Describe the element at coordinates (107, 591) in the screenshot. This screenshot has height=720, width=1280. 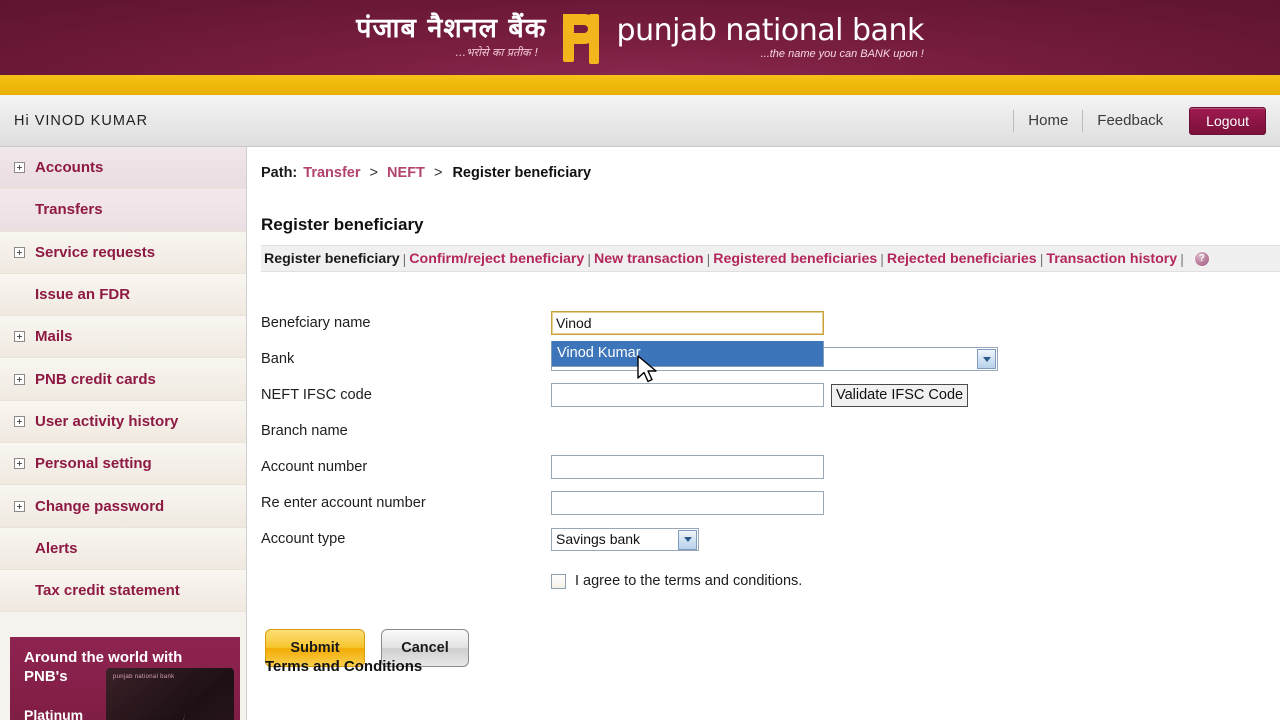
I see `sidebar-item-label: Tax credit statement` at that location.